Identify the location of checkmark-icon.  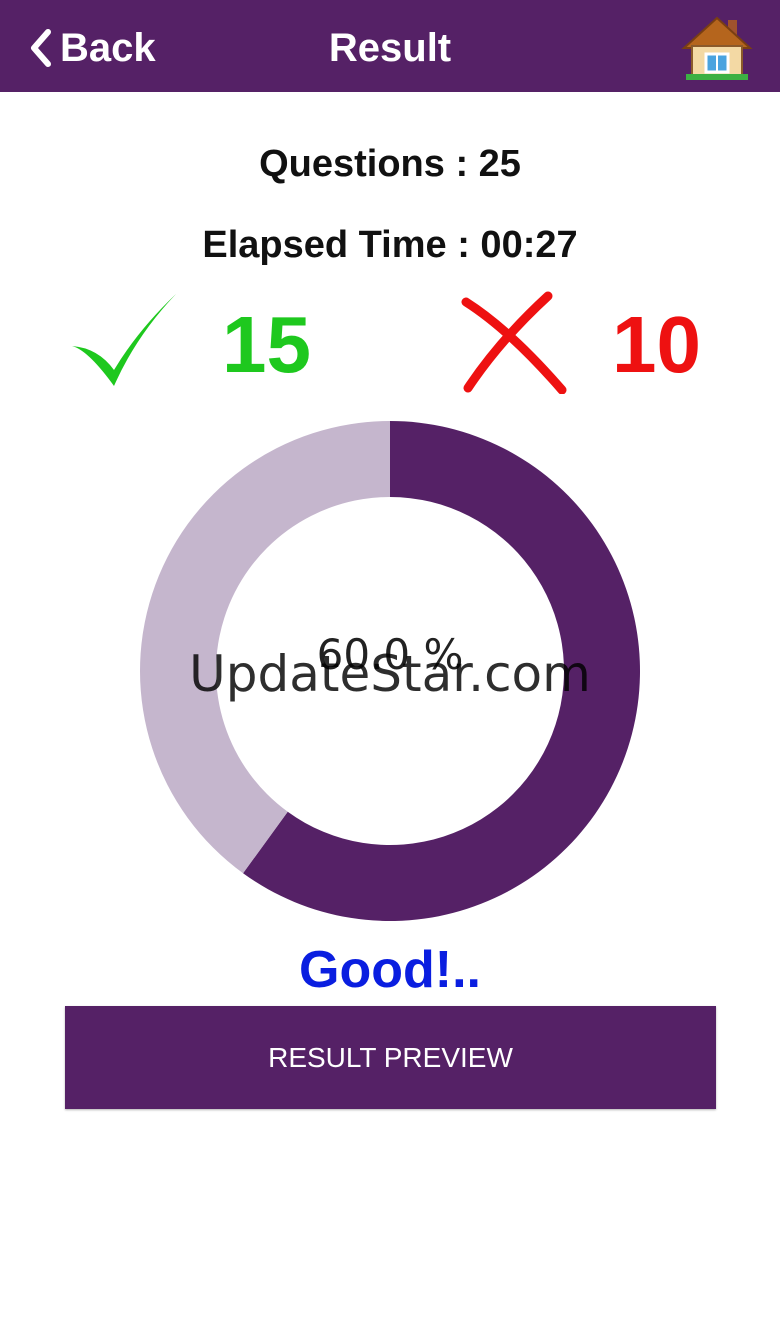
(124, 340).